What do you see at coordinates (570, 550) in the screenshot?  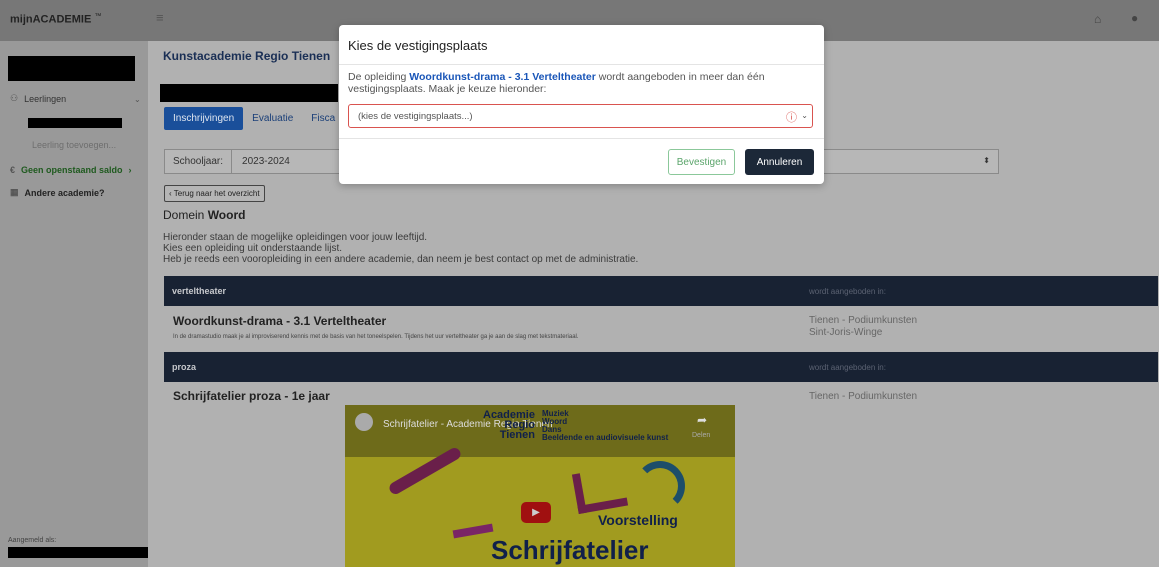 I see `poster-title: Schrijfatelier` at bounding box center [570, 550].